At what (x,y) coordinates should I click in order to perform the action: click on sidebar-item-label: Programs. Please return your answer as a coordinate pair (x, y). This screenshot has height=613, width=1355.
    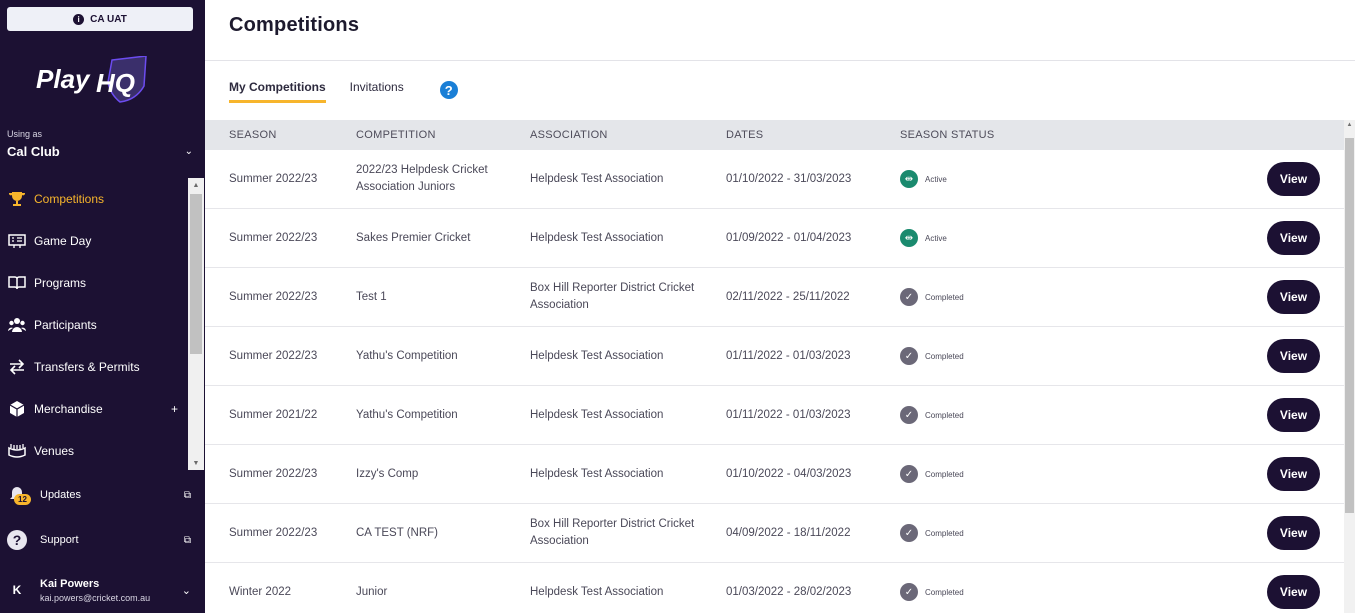
    Looking at the image, I should click on (60, 283).